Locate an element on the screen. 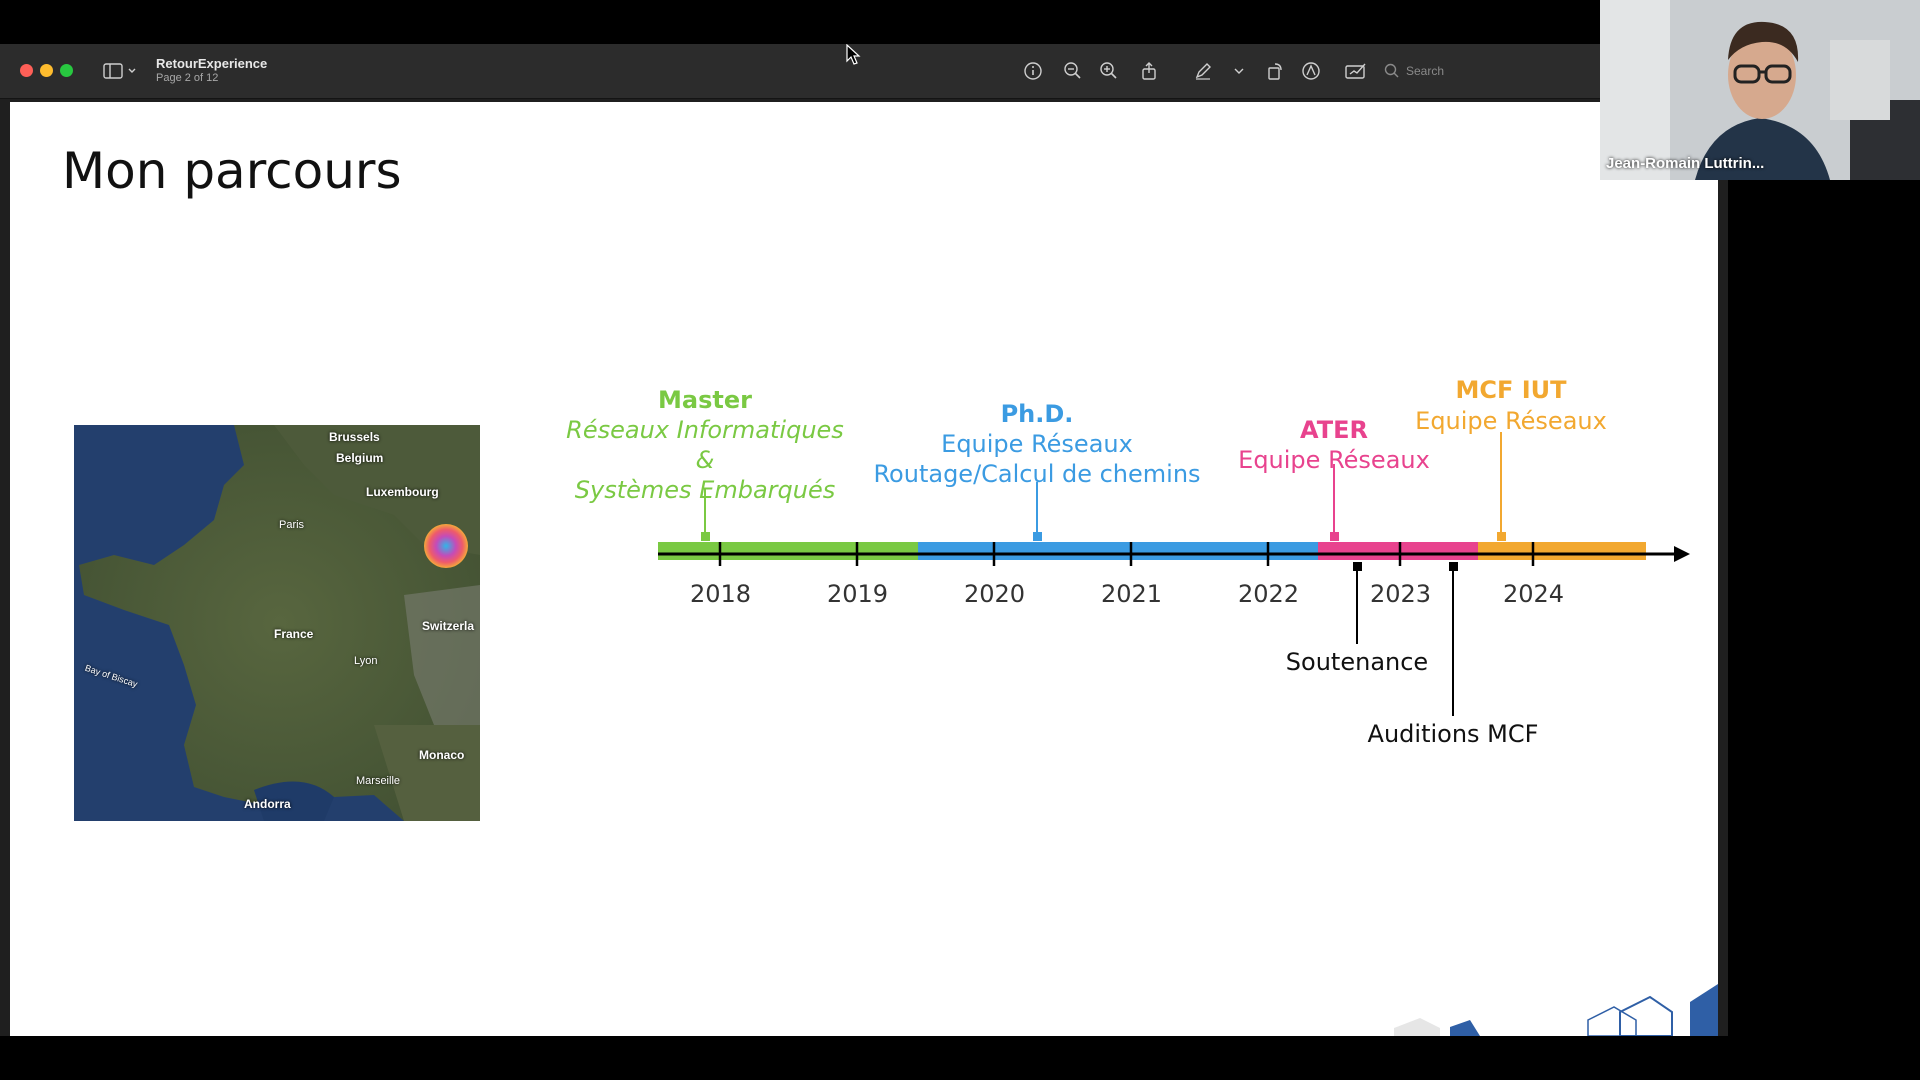  mcf-line-1: Equipe Réseaux is located at coordinates (1511, 421).